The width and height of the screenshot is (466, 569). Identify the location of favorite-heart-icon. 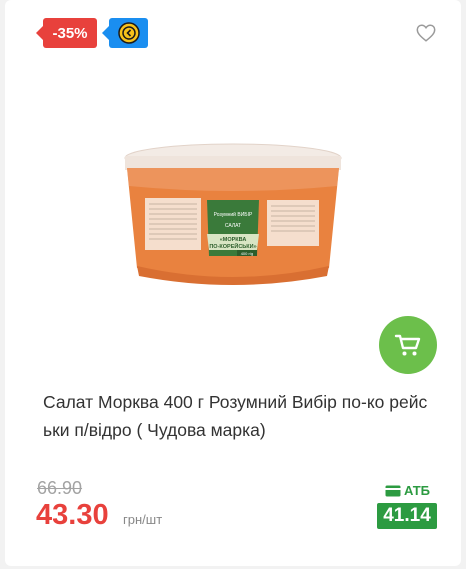
(426, 33).